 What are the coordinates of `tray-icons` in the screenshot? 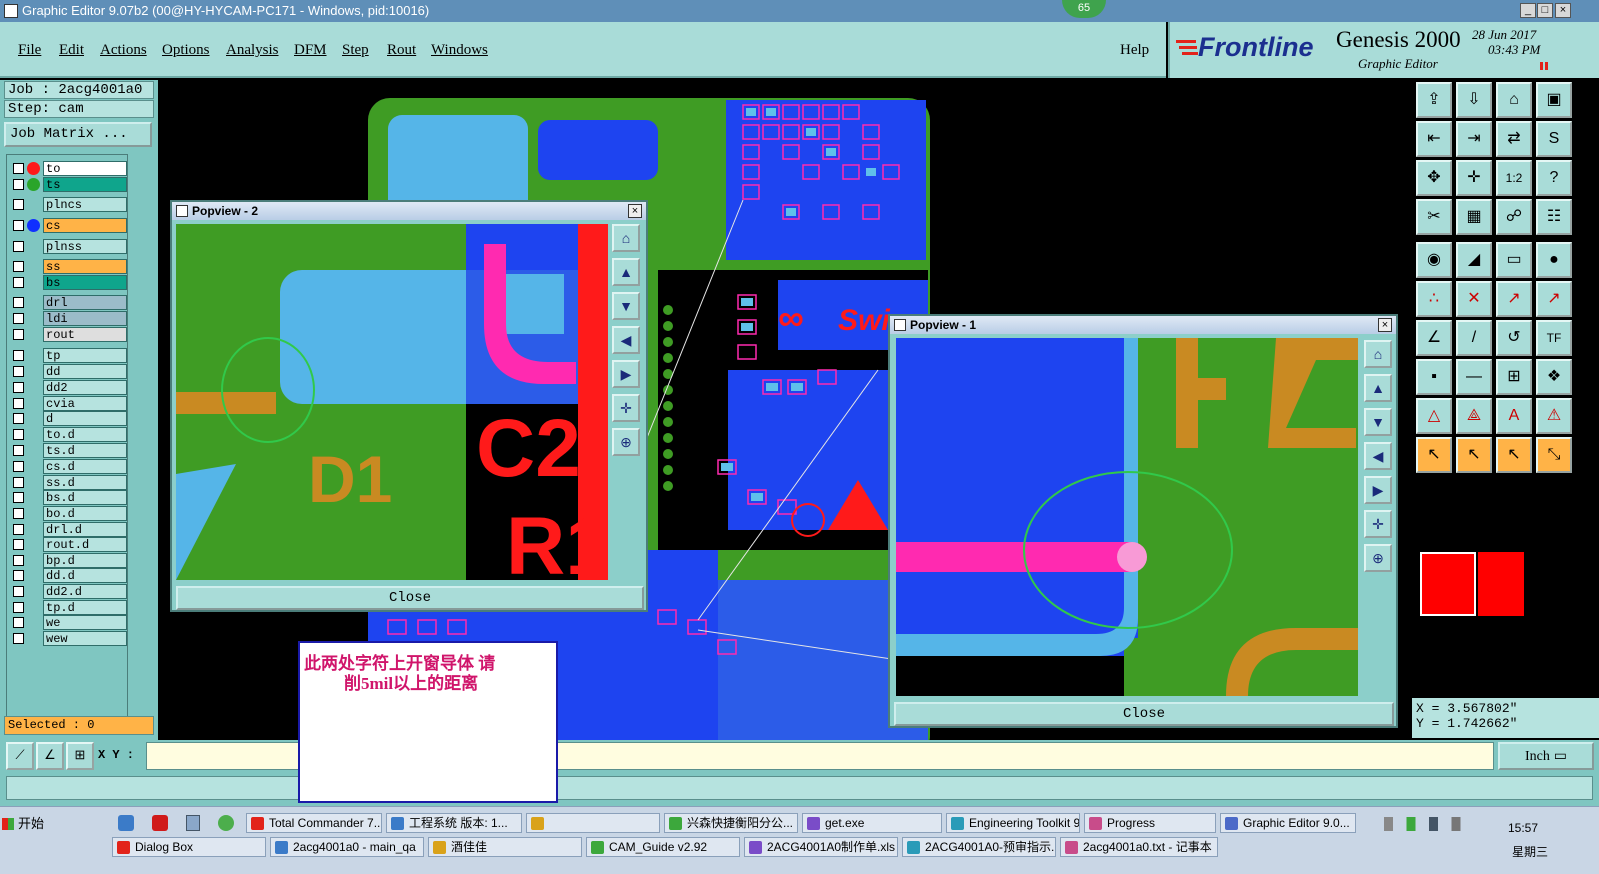 It's located at (1429, 824).